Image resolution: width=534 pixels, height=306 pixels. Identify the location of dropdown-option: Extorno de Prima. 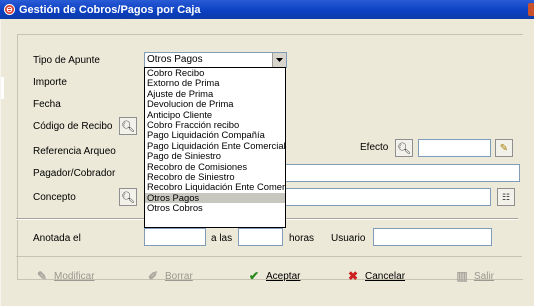
(215, 83).